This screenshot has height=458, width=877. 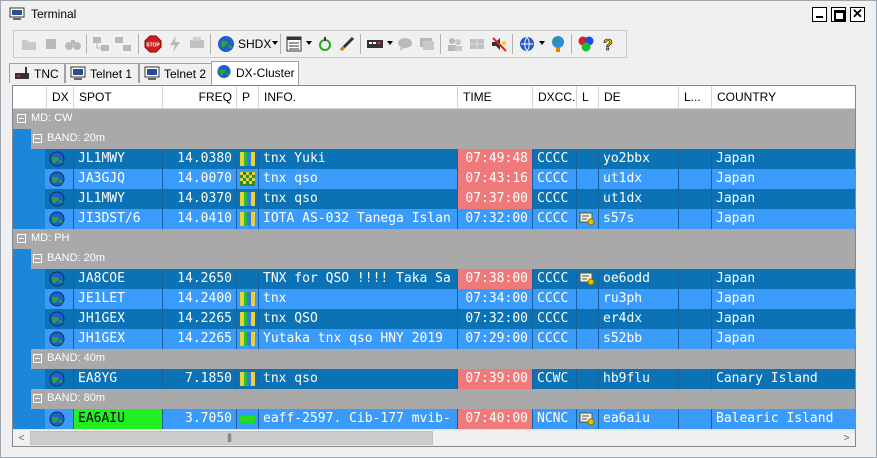 What do you see at coordinates (51, 44) in the screenshot?
I see `stop-square-icon` at bounding box center [51, 44].